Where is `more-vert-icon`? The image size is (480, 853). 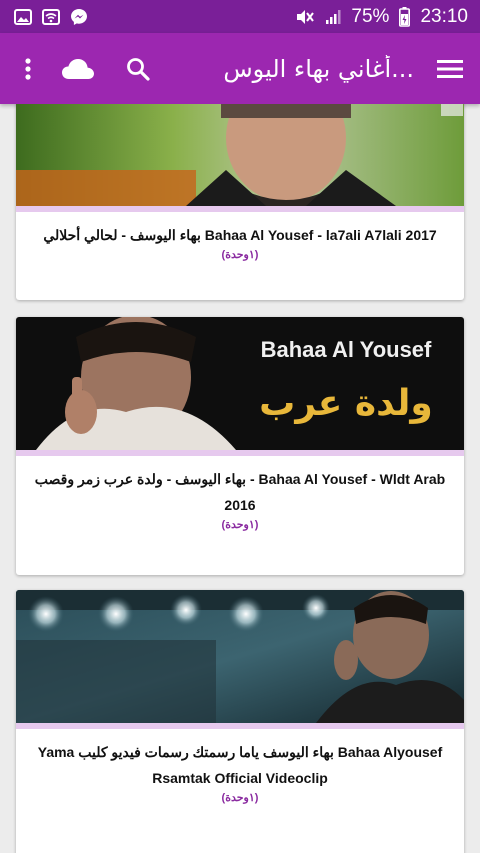
more-vert-icon is located at coordinates (28, 68).